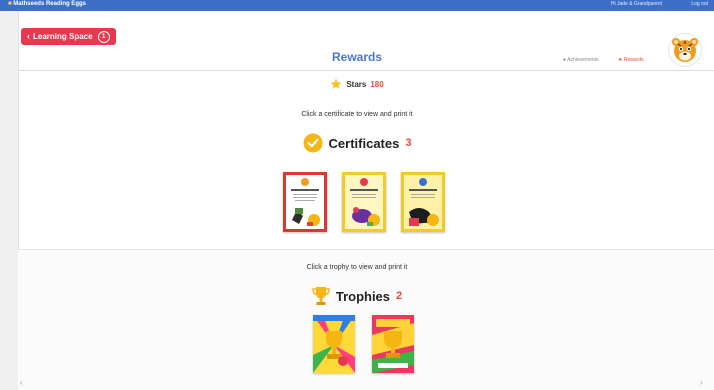 This screenshot has height=390, width=714. Describe the element at coordinates (9, 200) in the screenshot. I see `left-edge-panel` at that location.